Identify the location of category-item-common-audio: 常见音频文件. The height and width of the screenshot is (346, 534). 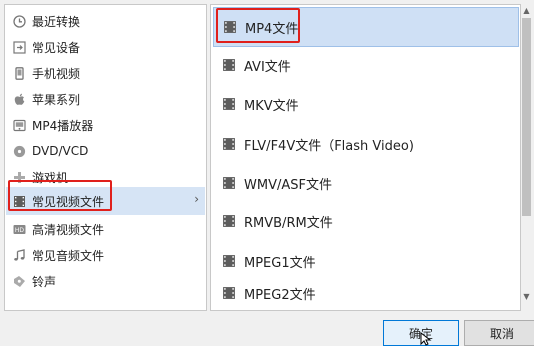
(105, 255).